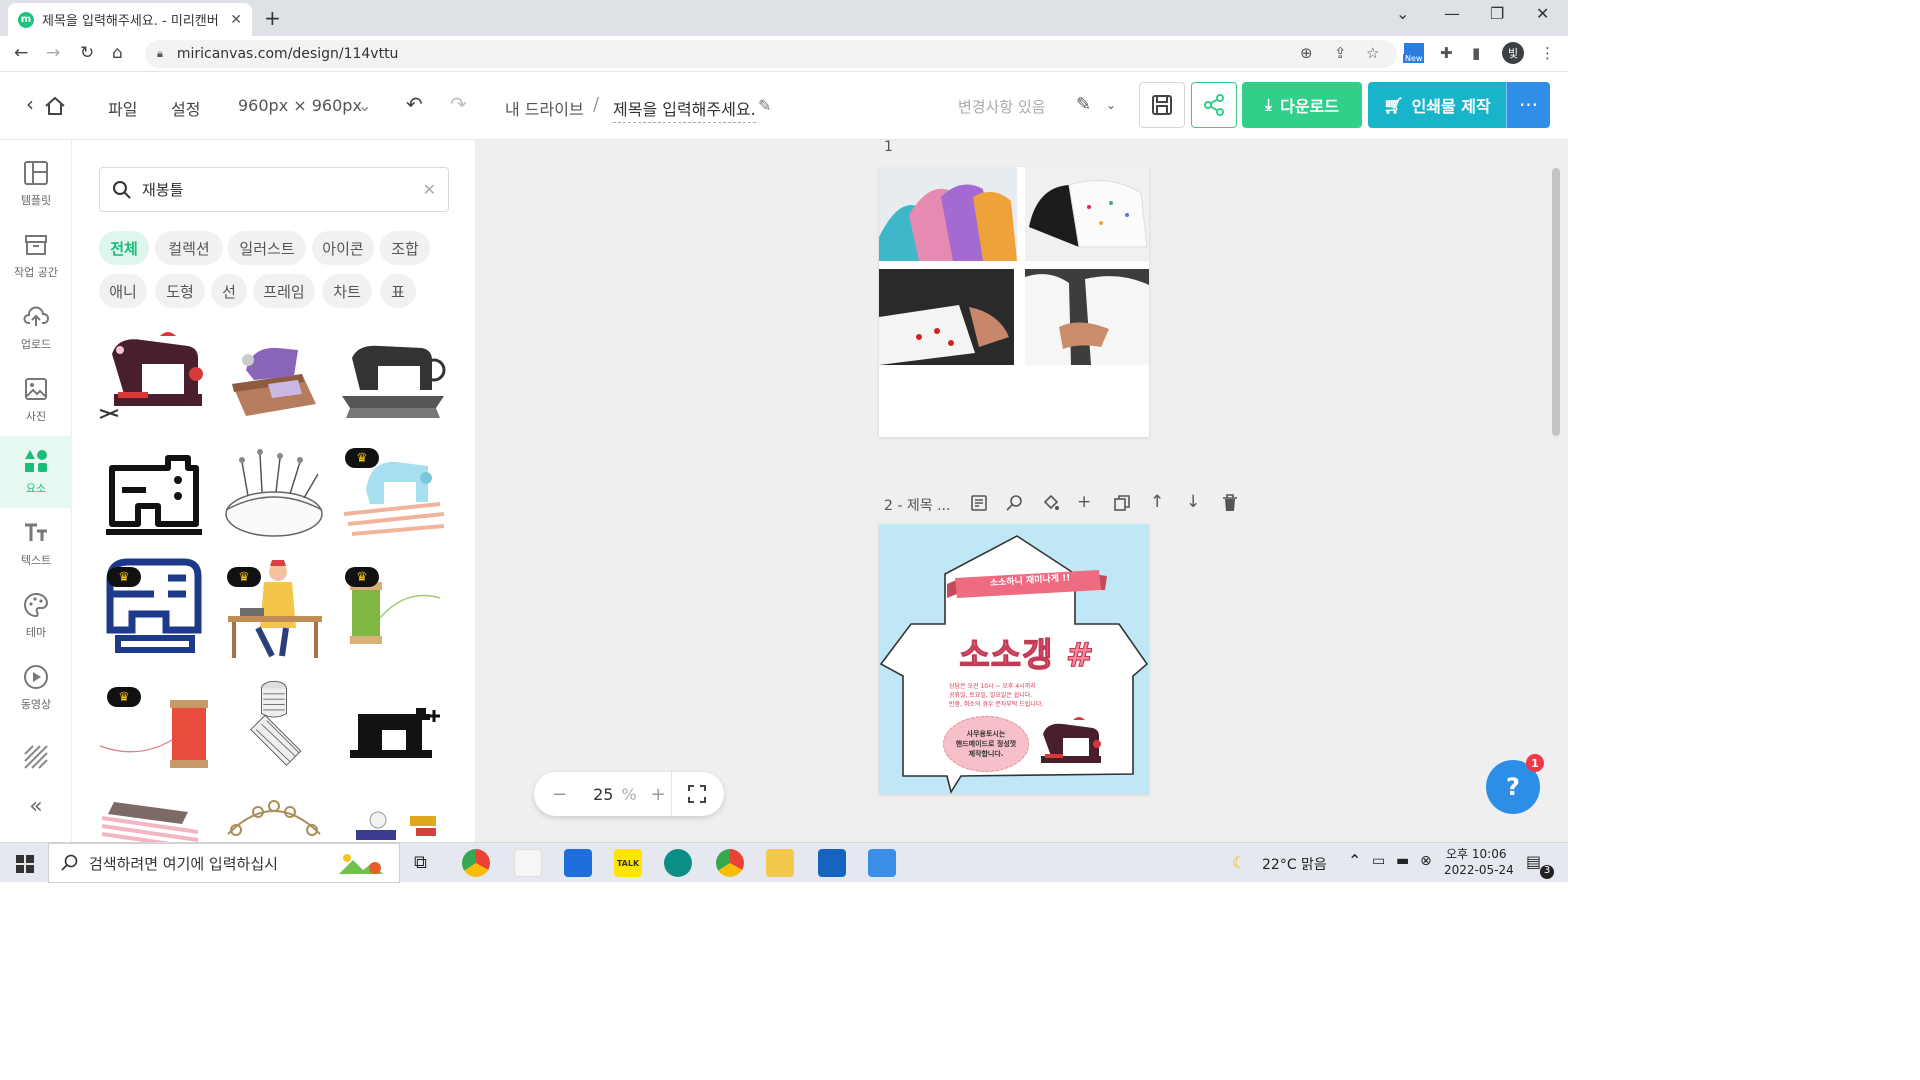  What do you see at coordinates (979, 503) in the screenshot?
I see `page-note-icon` at bounding box center [979, 503].